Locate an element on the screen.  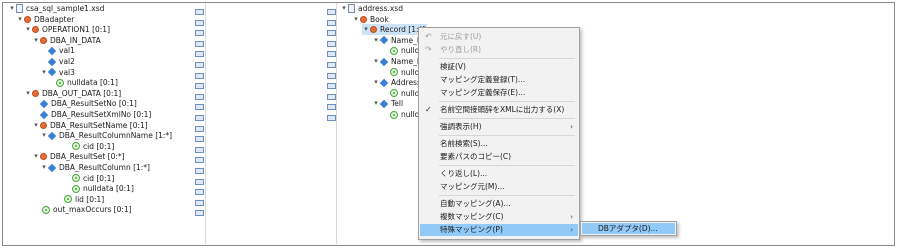
menu-item-undo: ↶ 元に戻す(U) is located at coordinates (499, 37).